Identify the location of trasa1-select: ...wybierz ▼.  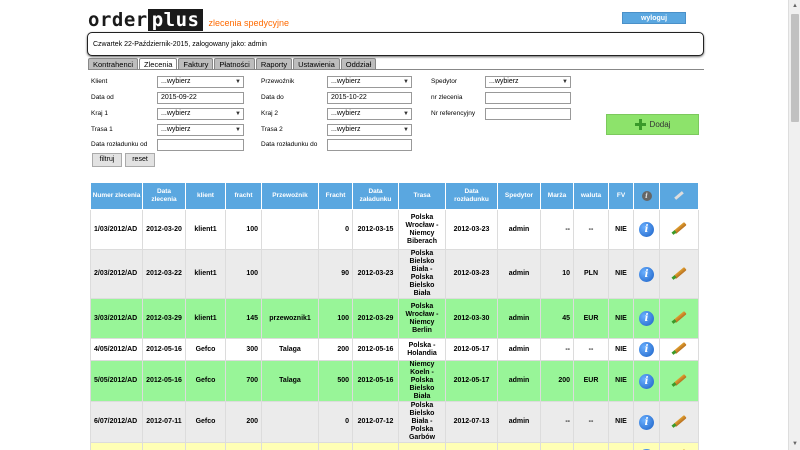
(200, 130).